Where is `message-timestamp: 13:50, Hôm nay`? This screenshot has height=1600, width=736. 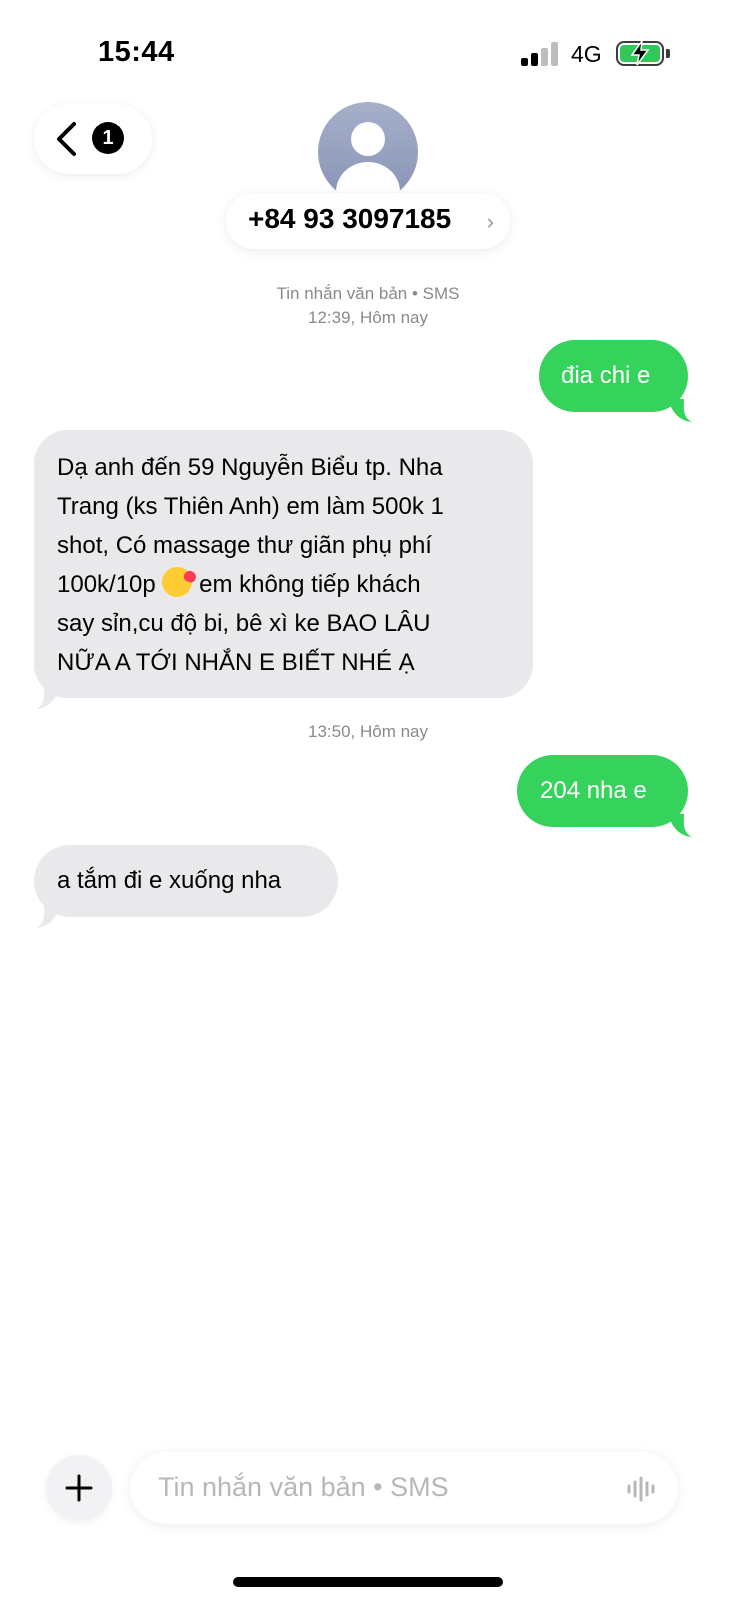 message-timestamp: 13:50, Hôm nay is located at coordinates (367, 731).